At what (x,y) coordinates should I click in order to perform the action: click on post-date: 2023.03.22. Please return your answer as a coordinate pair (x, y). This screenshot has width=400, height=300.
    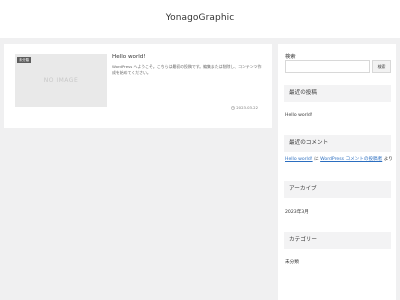
    Looking at the image, I should click on (244, 107).